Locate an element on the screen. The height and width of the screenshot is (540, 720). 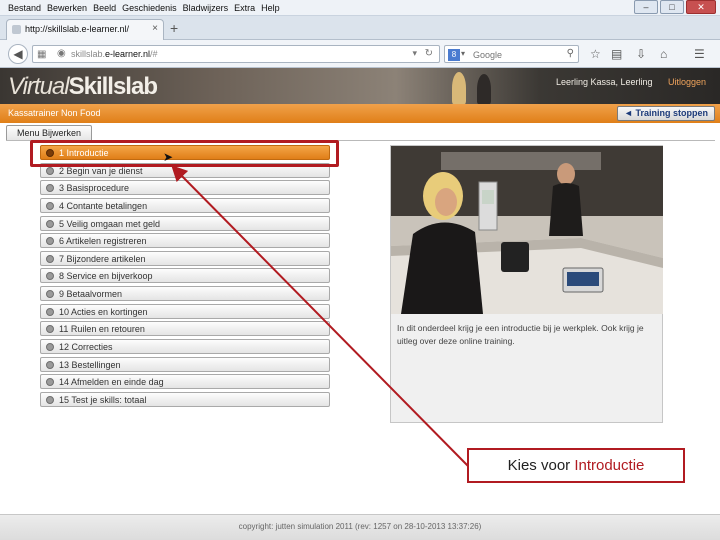
chapter-label: 7 Bijzondere artikelen is located at coordinates (102, 258).